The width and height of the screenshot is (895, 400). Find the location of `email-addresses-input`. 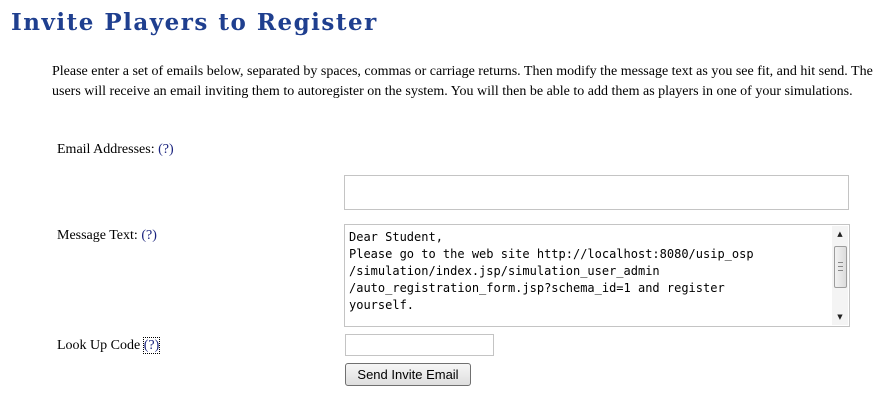

email-addresses-input is located at coordinates (596, 192).